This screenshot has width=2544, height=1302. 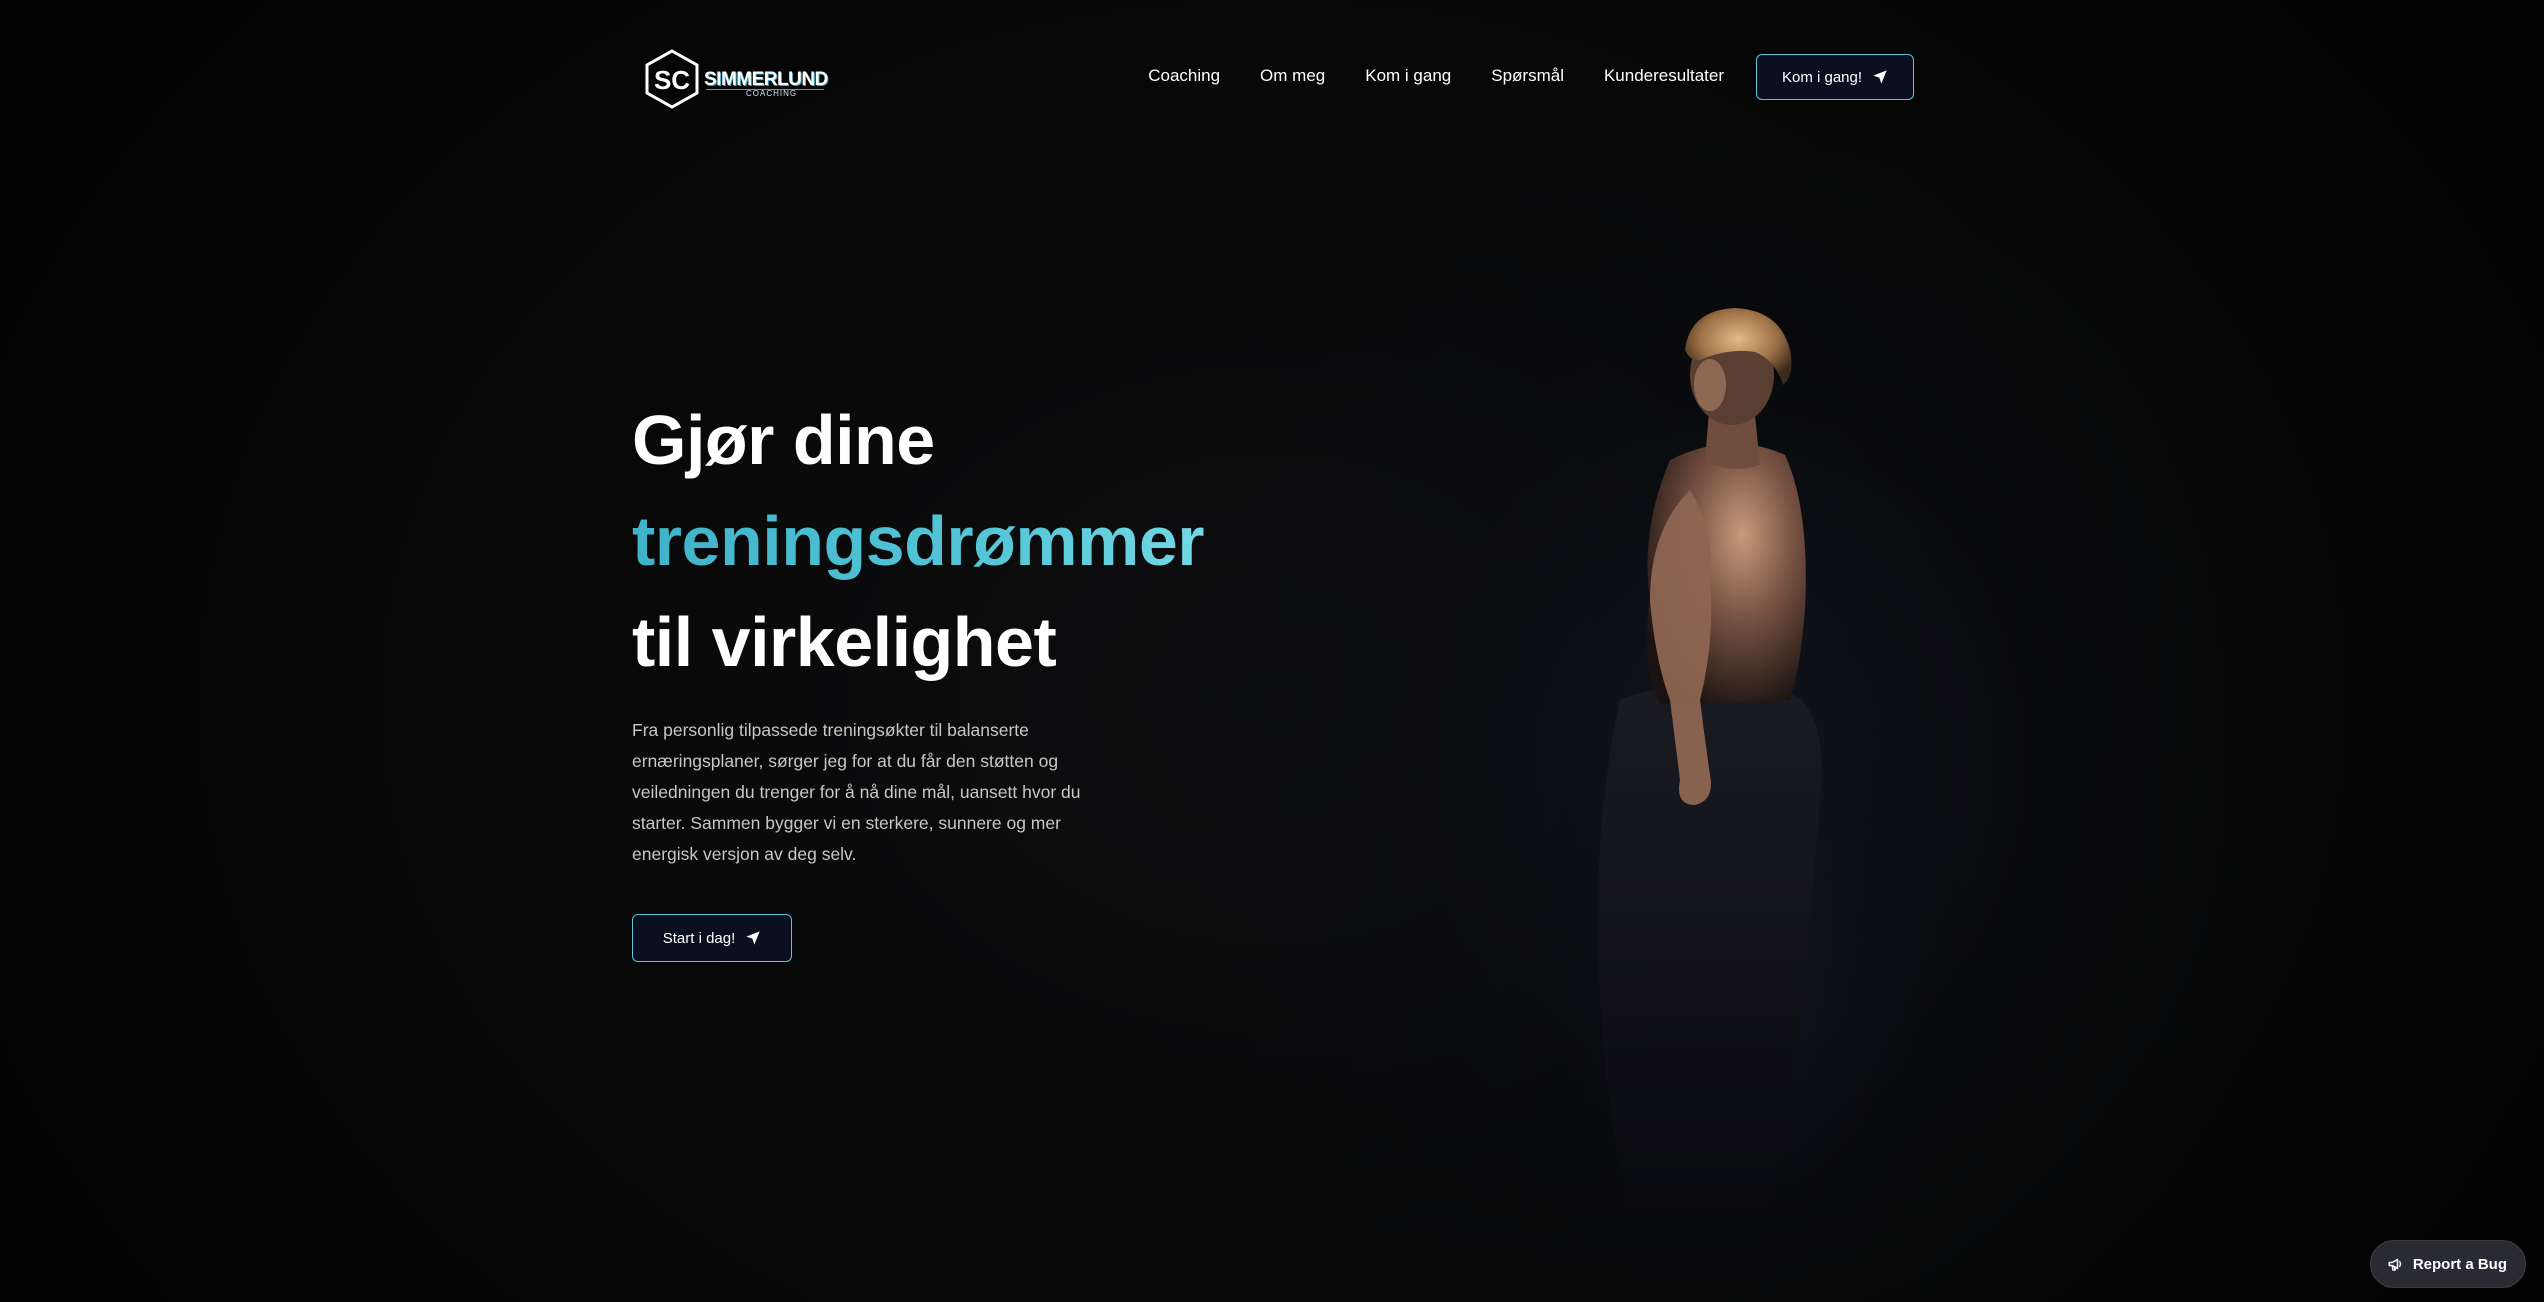 I want to click on hero-title-line-1: Gjør dine, so click(x=783, y=440).